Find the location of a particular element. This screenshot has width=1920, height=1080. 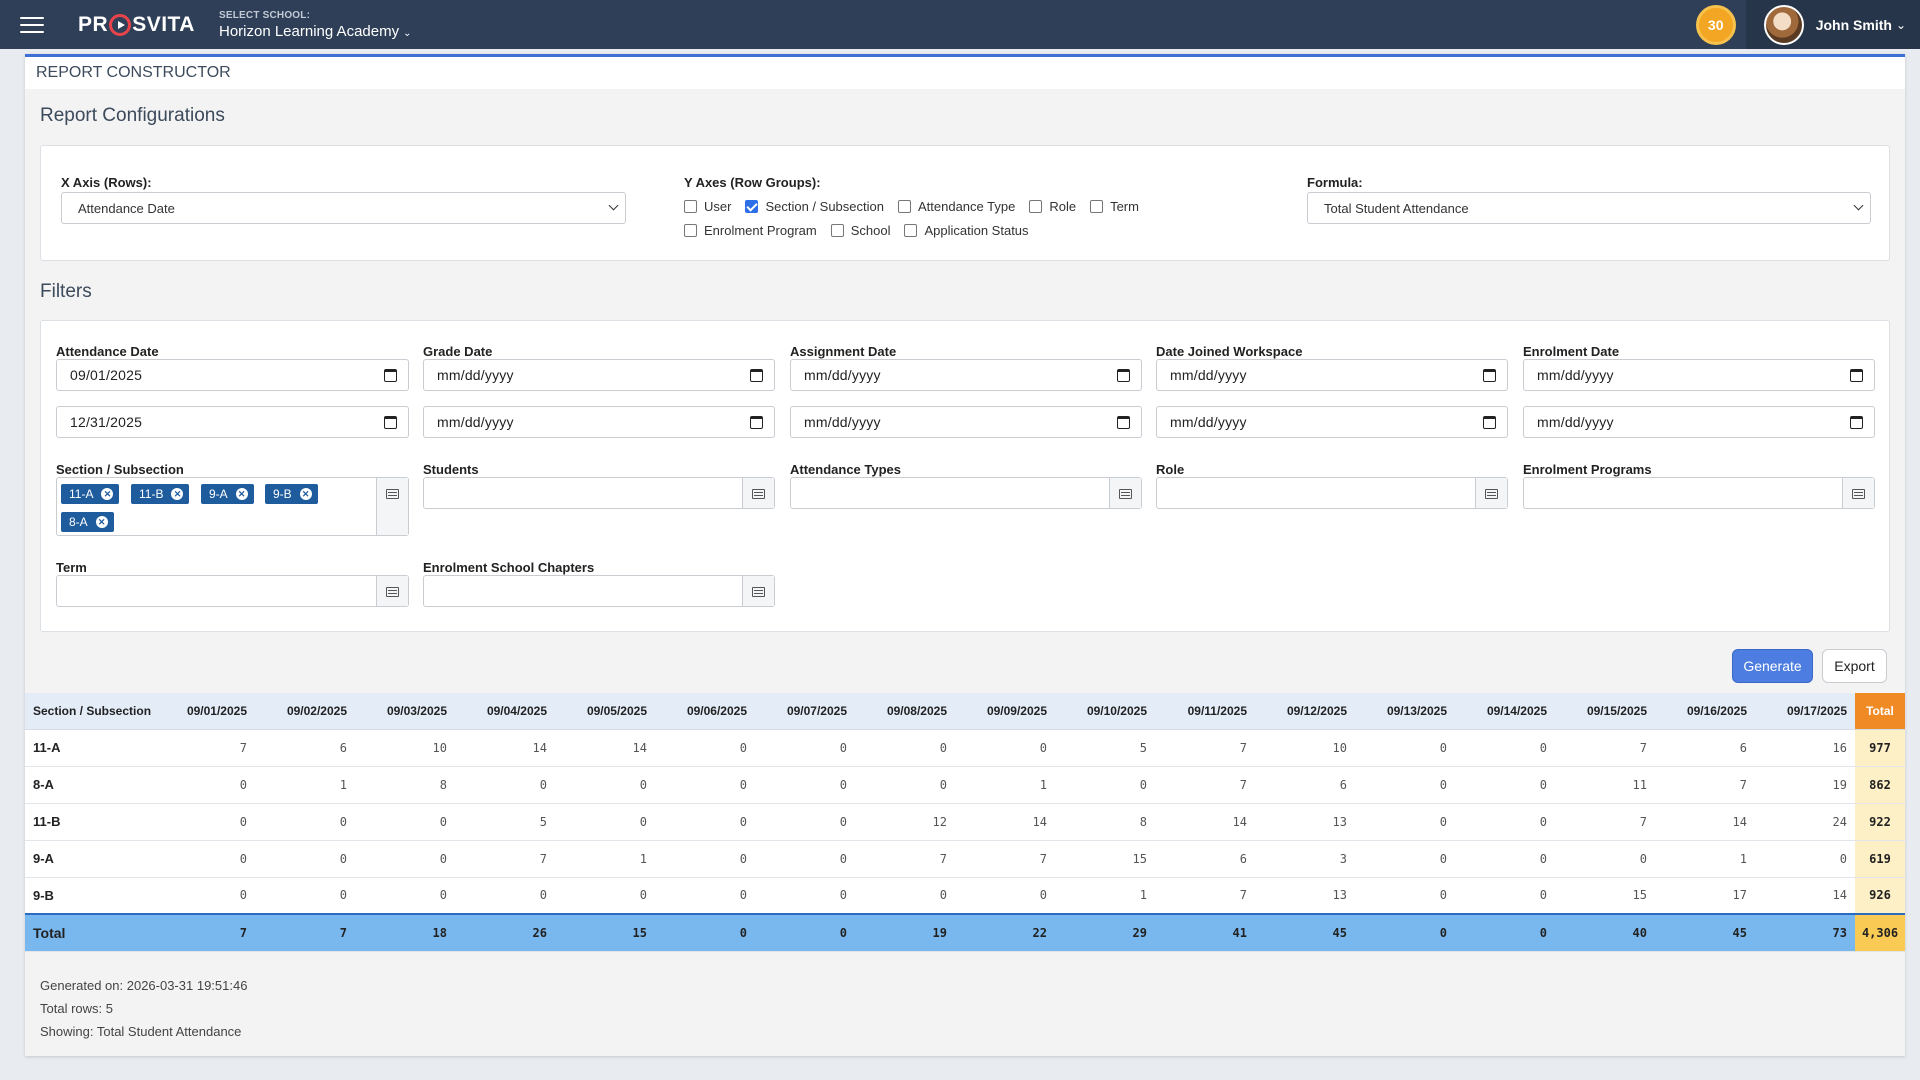

checkbox-checked-icon is located at coordinates (752, 206).